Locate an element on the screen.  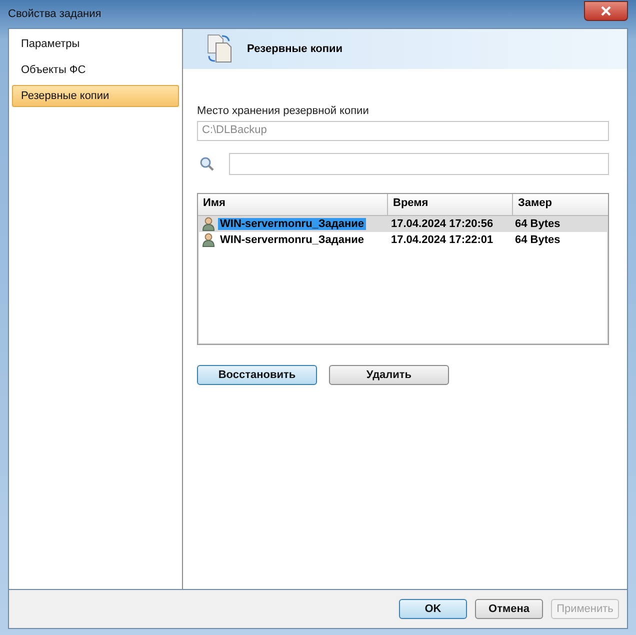
sidebar-item: Параметры is located at coordinates (95, 44).